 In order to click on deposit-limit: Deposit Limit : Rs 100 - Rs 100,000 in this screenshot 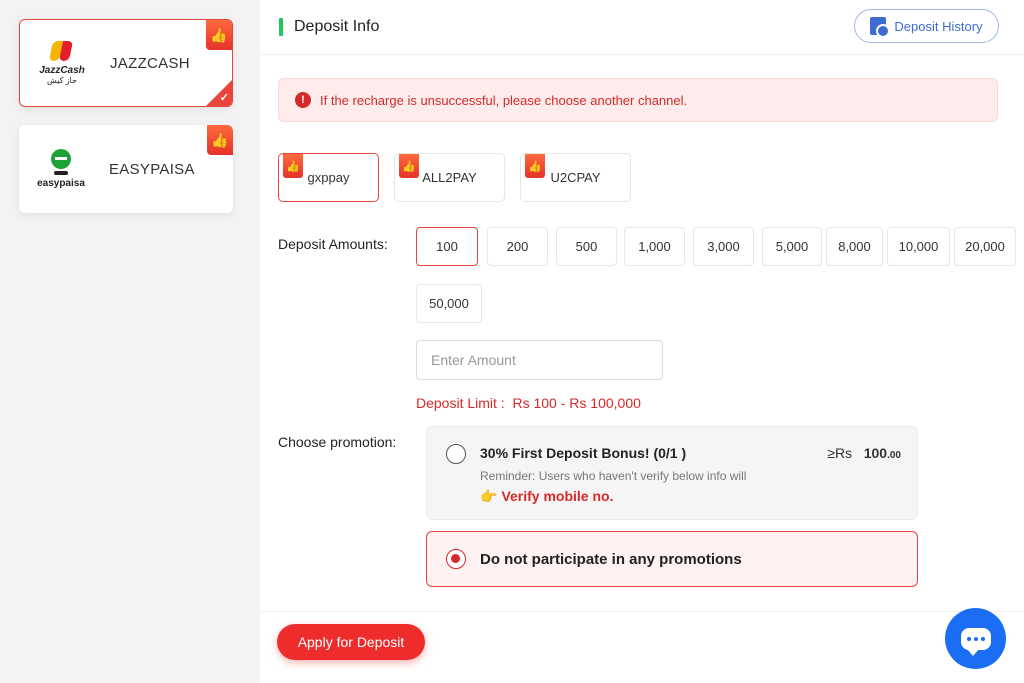, I will do `click(528, 403)`.